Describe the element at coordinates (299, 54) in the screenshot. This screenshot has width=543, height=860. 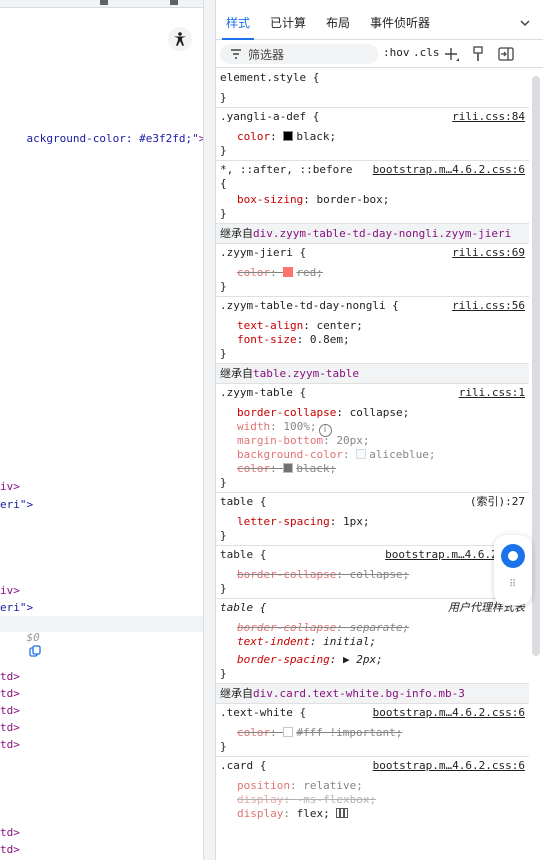
I see `filter-input: 筛选器` at that location.